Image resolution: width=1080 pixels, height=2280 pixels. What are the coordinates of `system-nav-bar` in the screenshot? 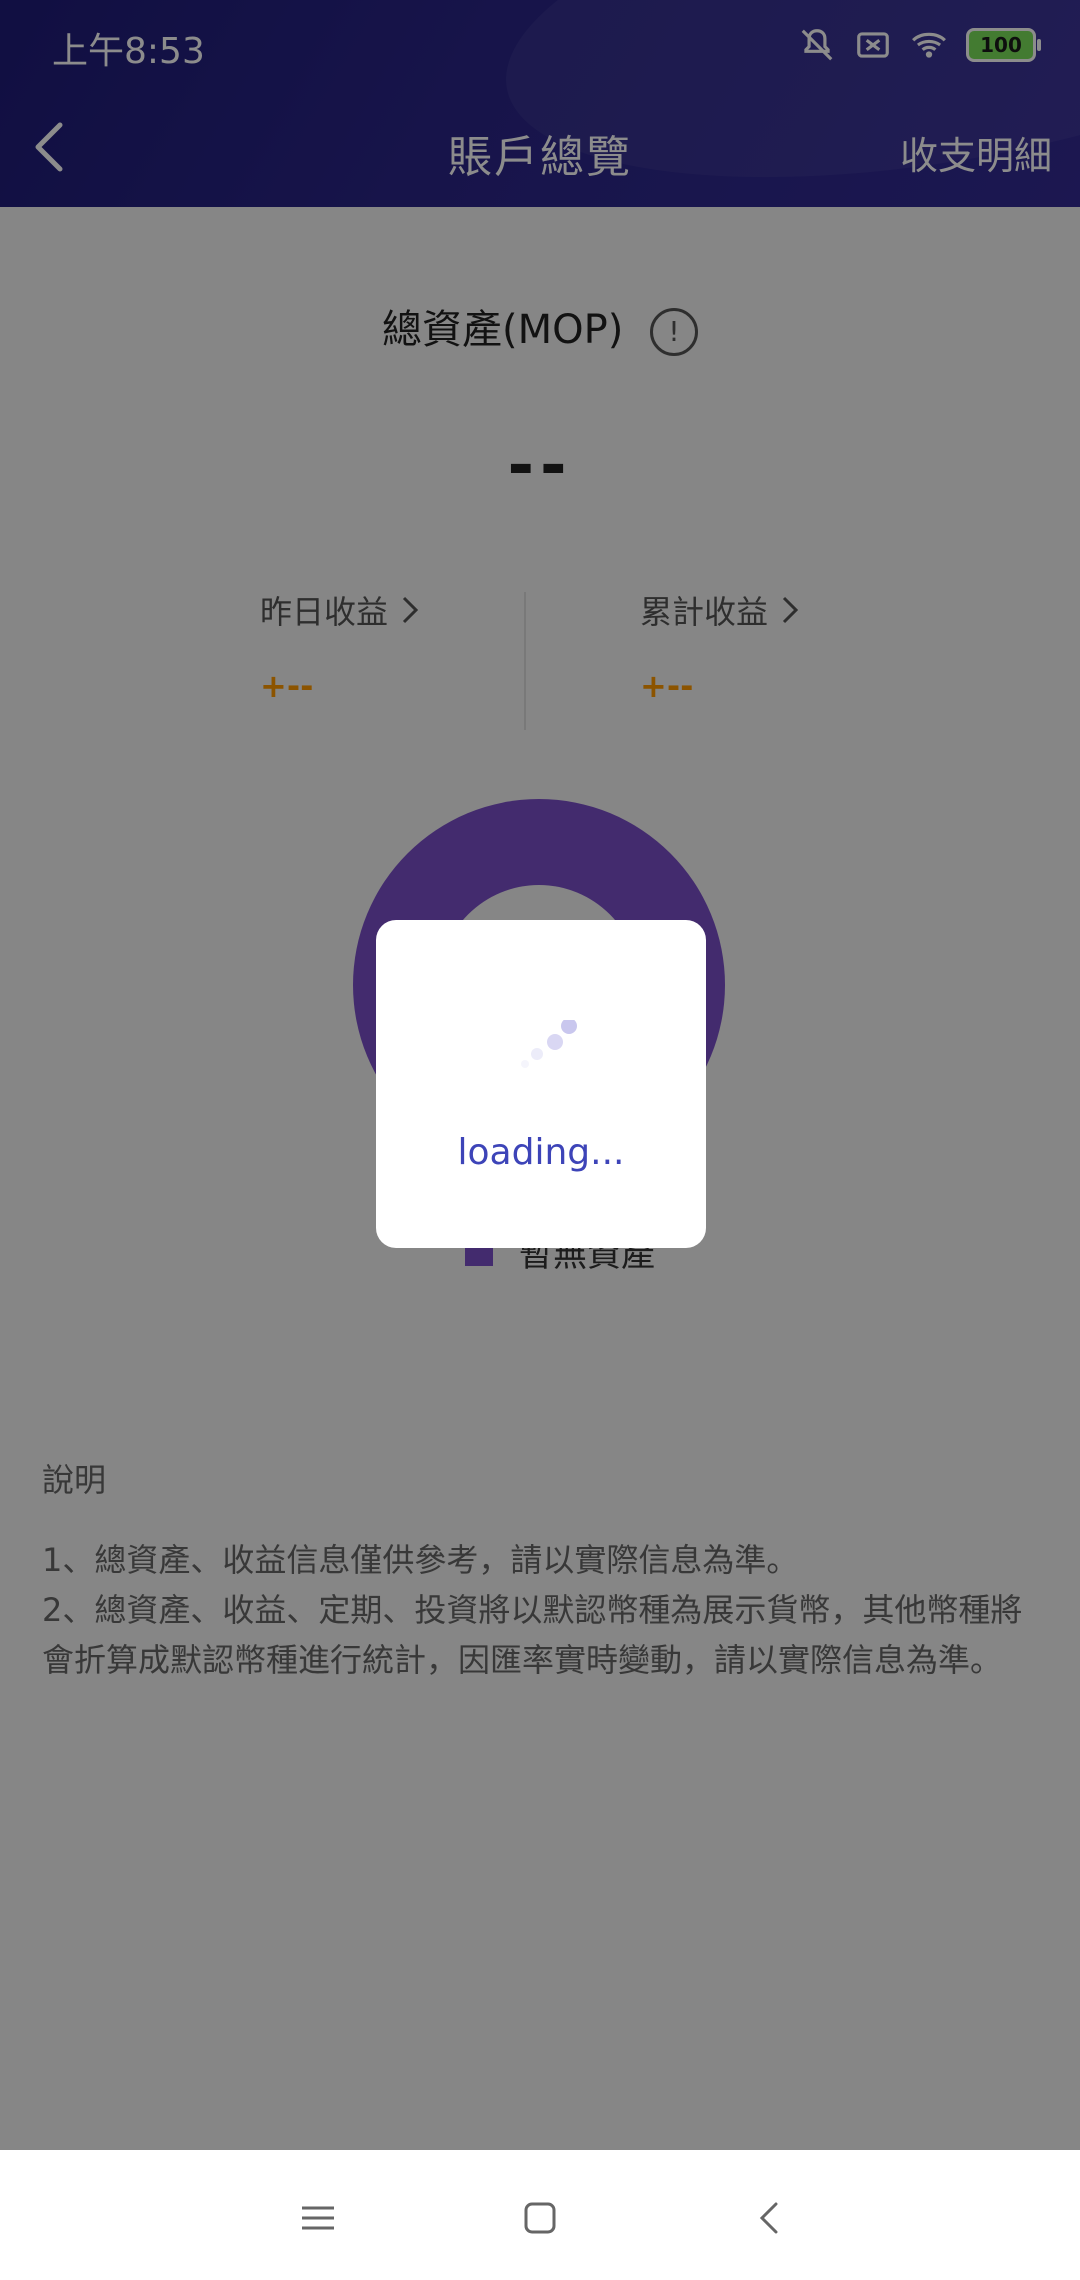 It's located at (540, 2215).